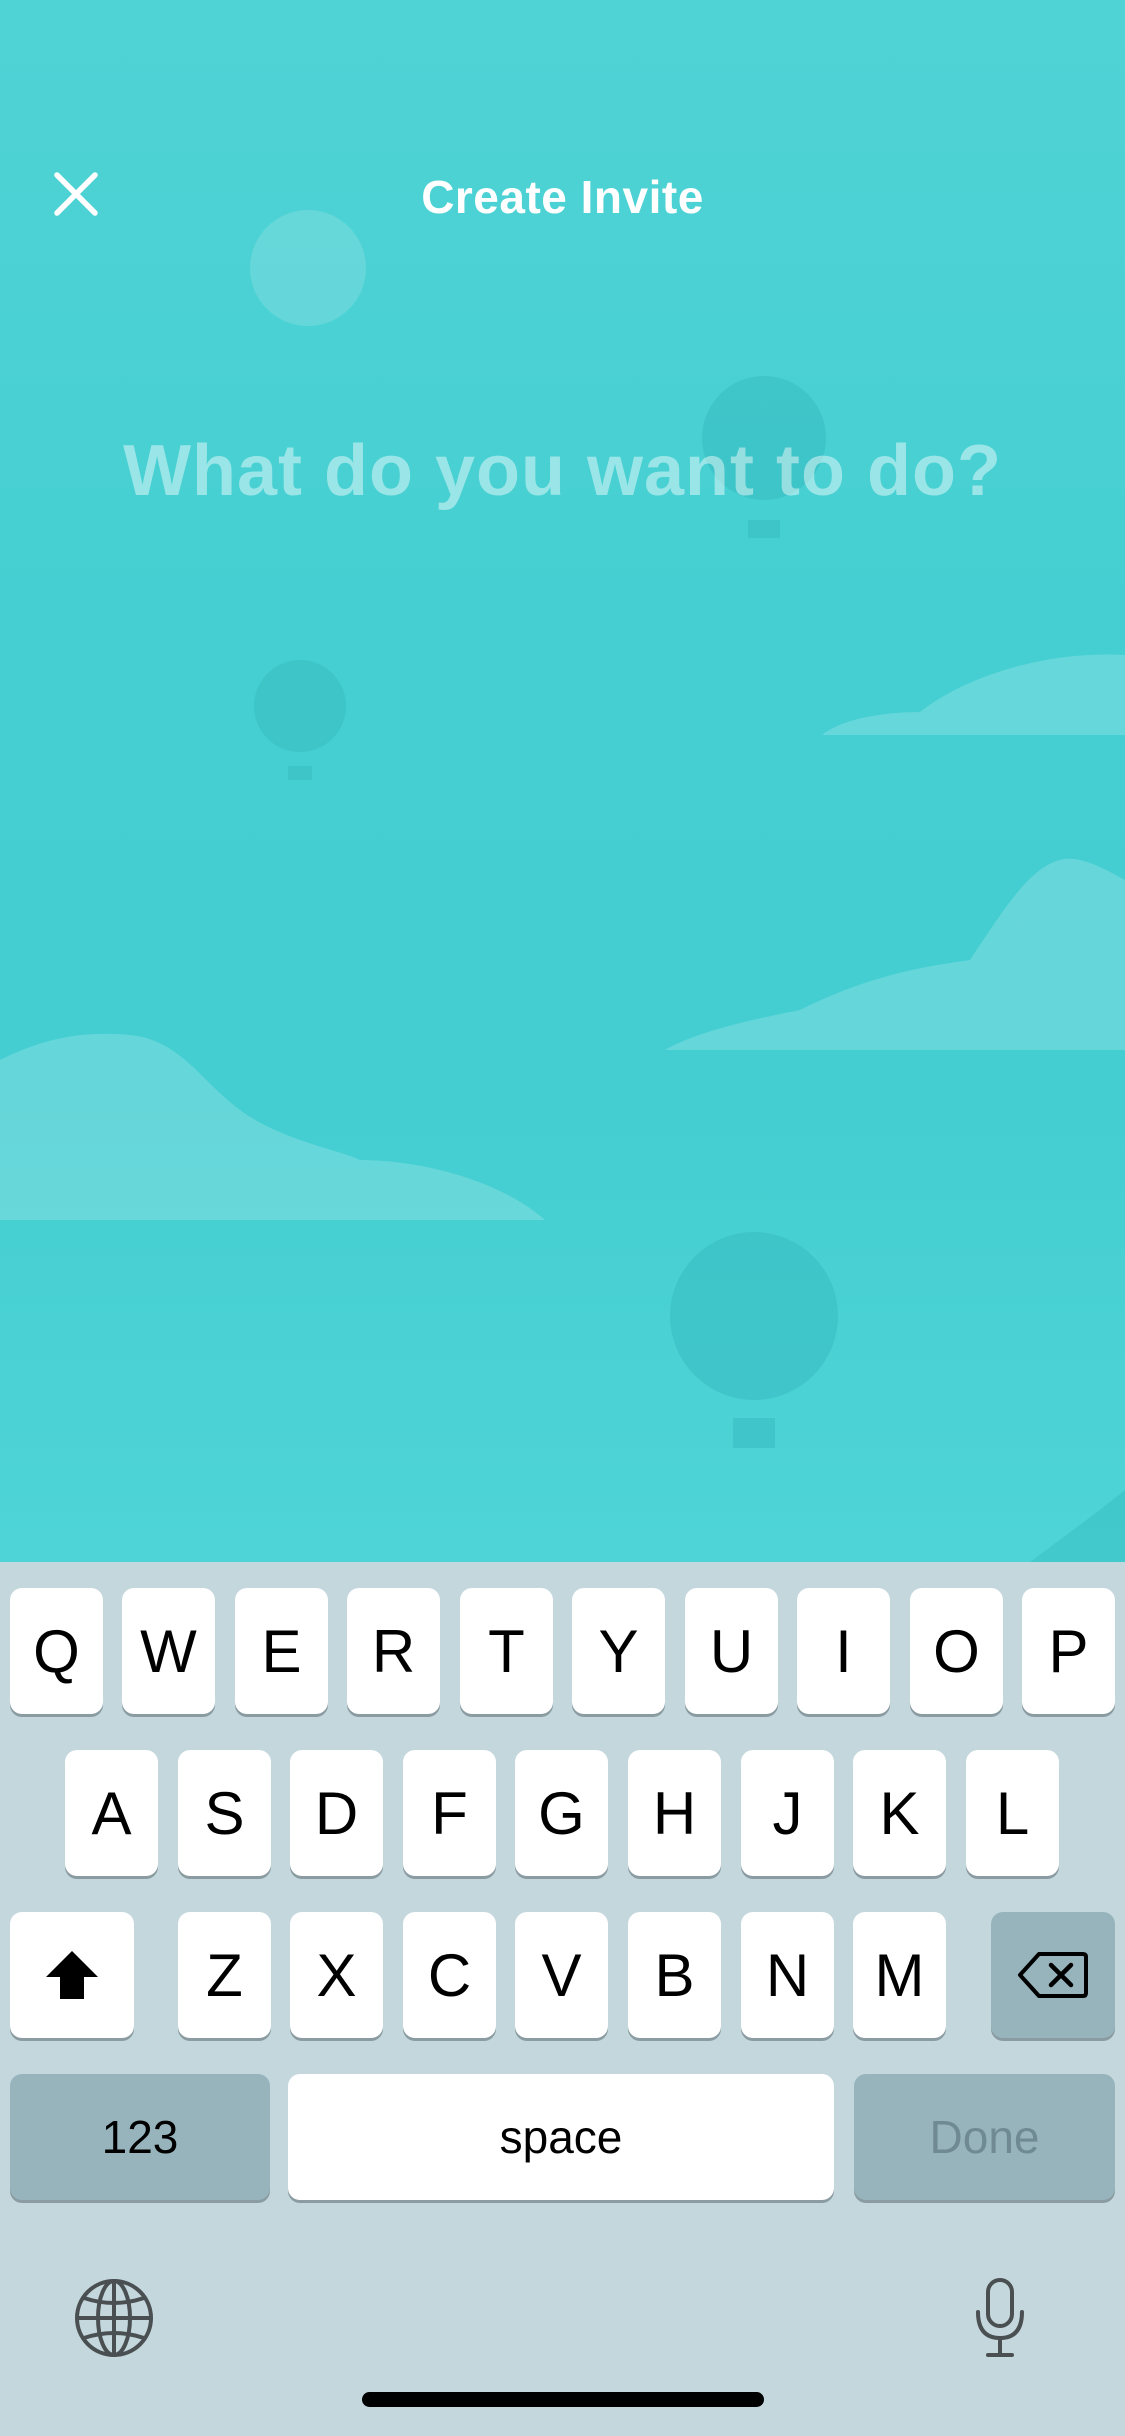 The width and height of the screenshot is (1125, 2436). I want to click on invite-activity-input: What do you want to do?, so click(562, 471).